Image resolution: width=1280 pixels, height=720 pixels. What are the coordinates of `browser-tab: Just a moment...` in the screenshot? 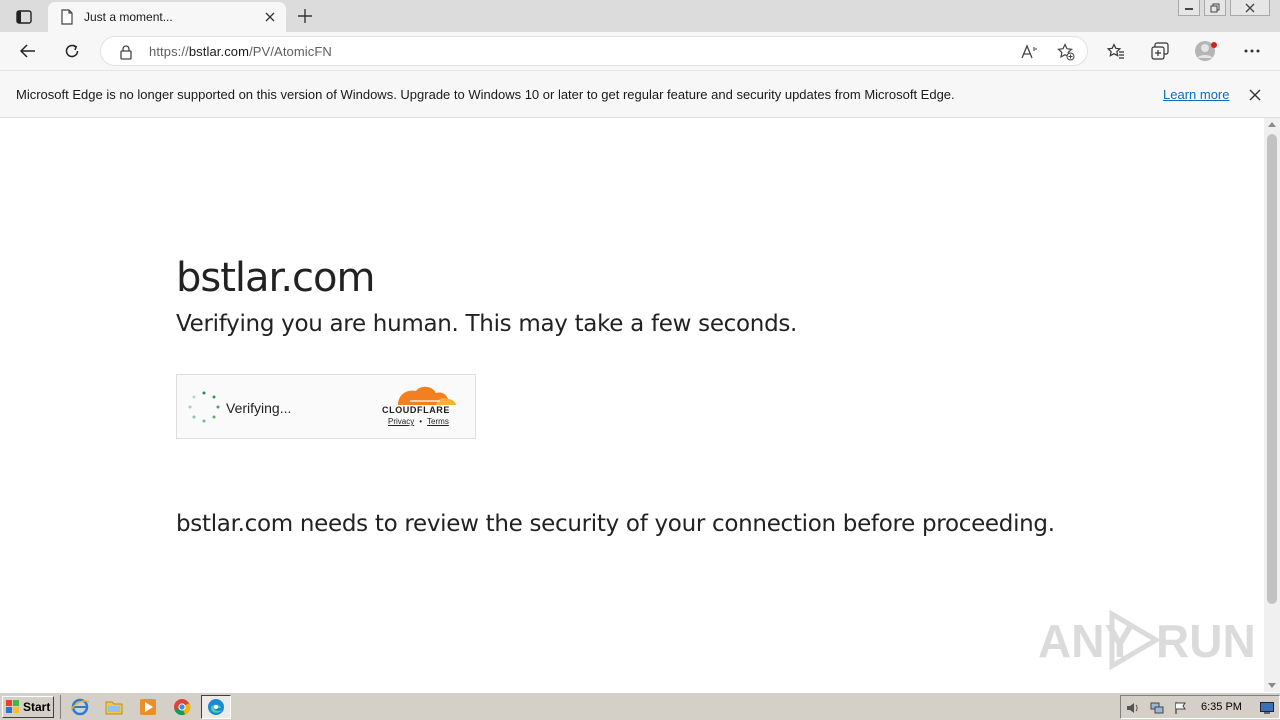 It's located at (167, 17).